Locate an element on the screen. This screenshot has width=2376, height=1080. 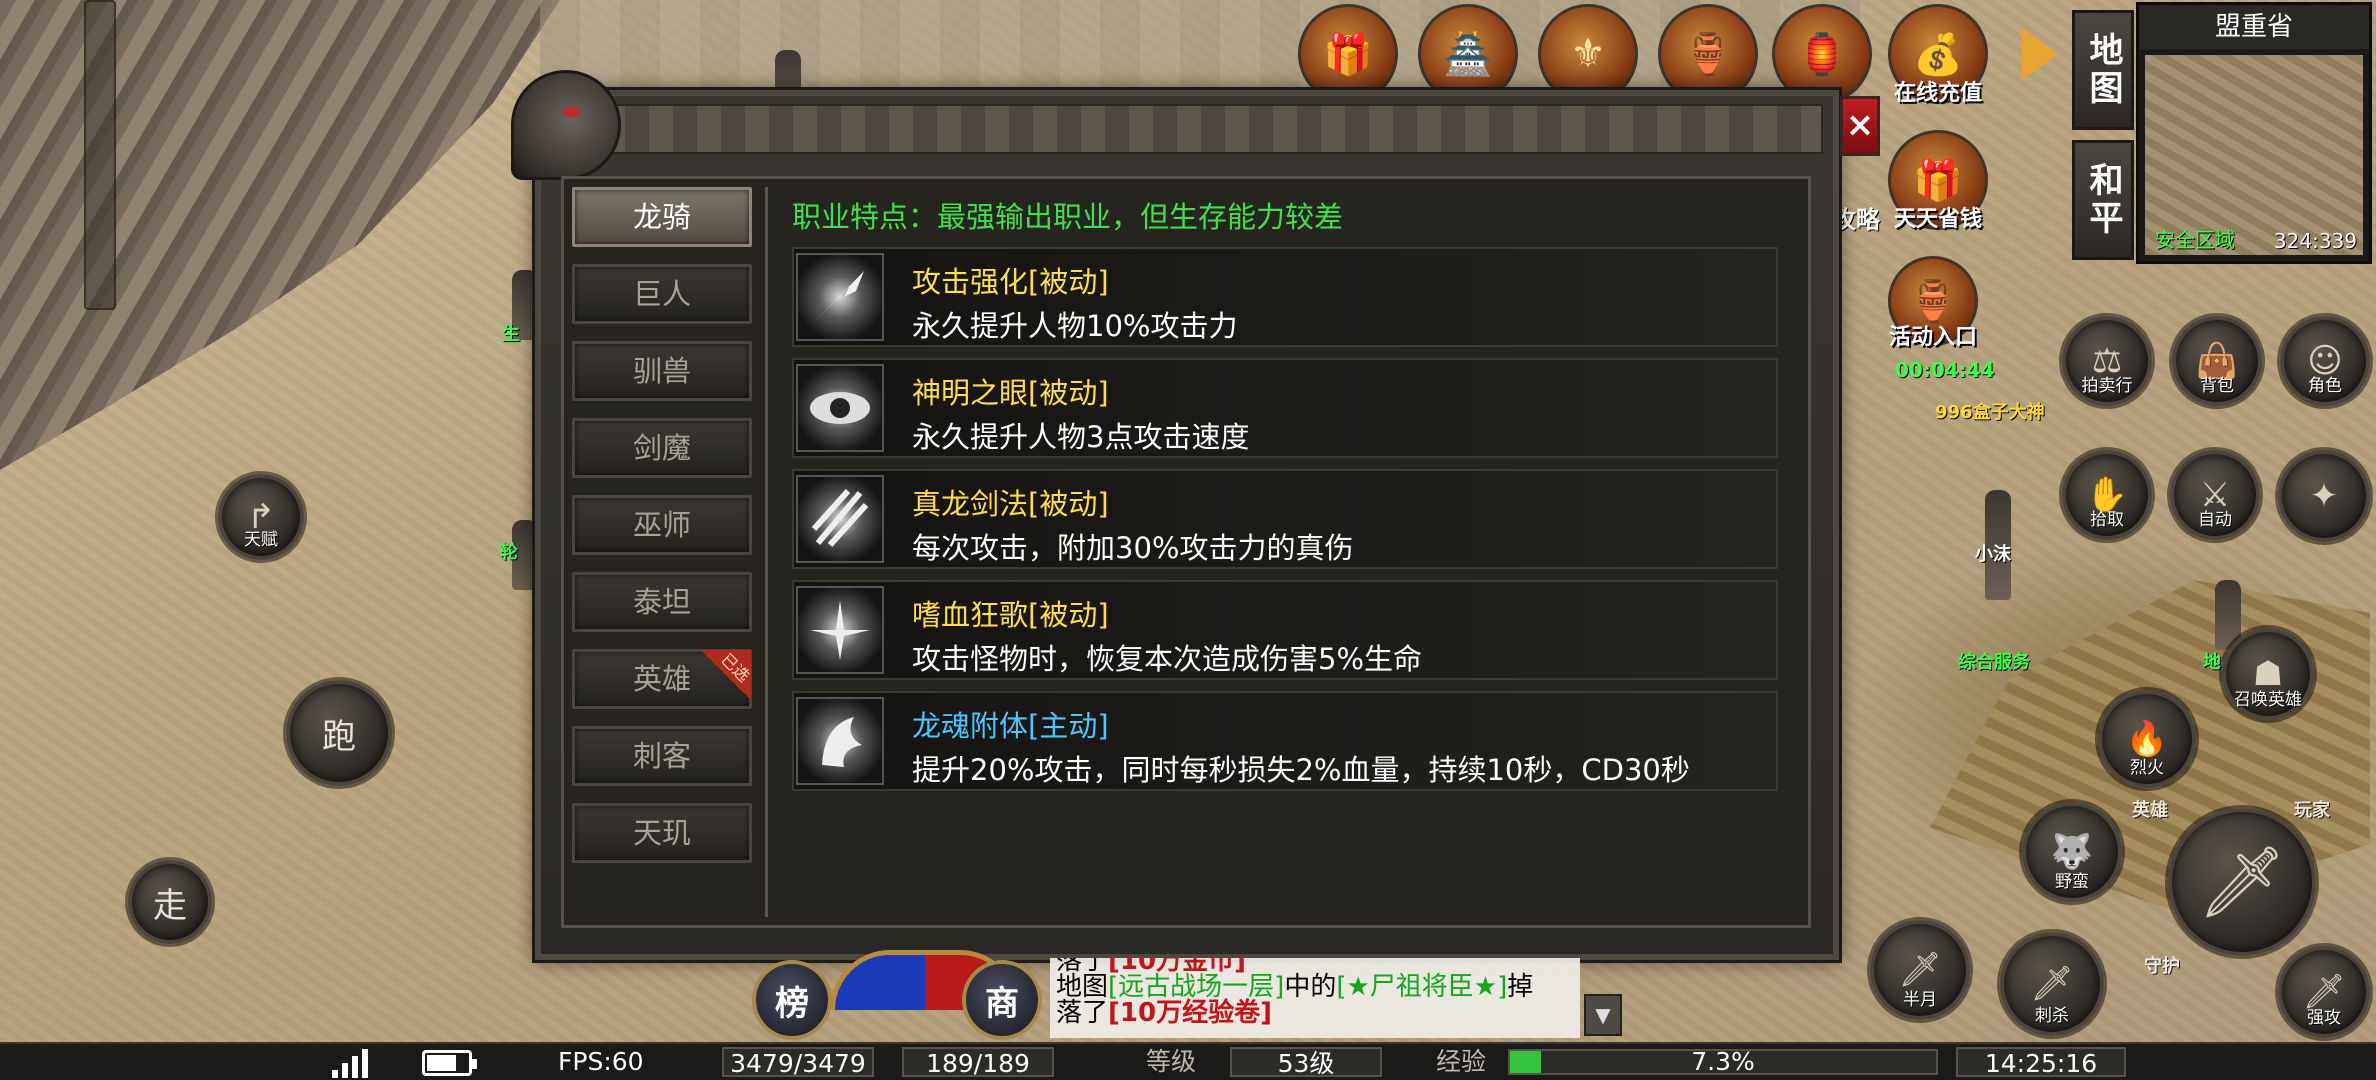
class-tab-label: 英雄 is located at coordinates (661, 679).